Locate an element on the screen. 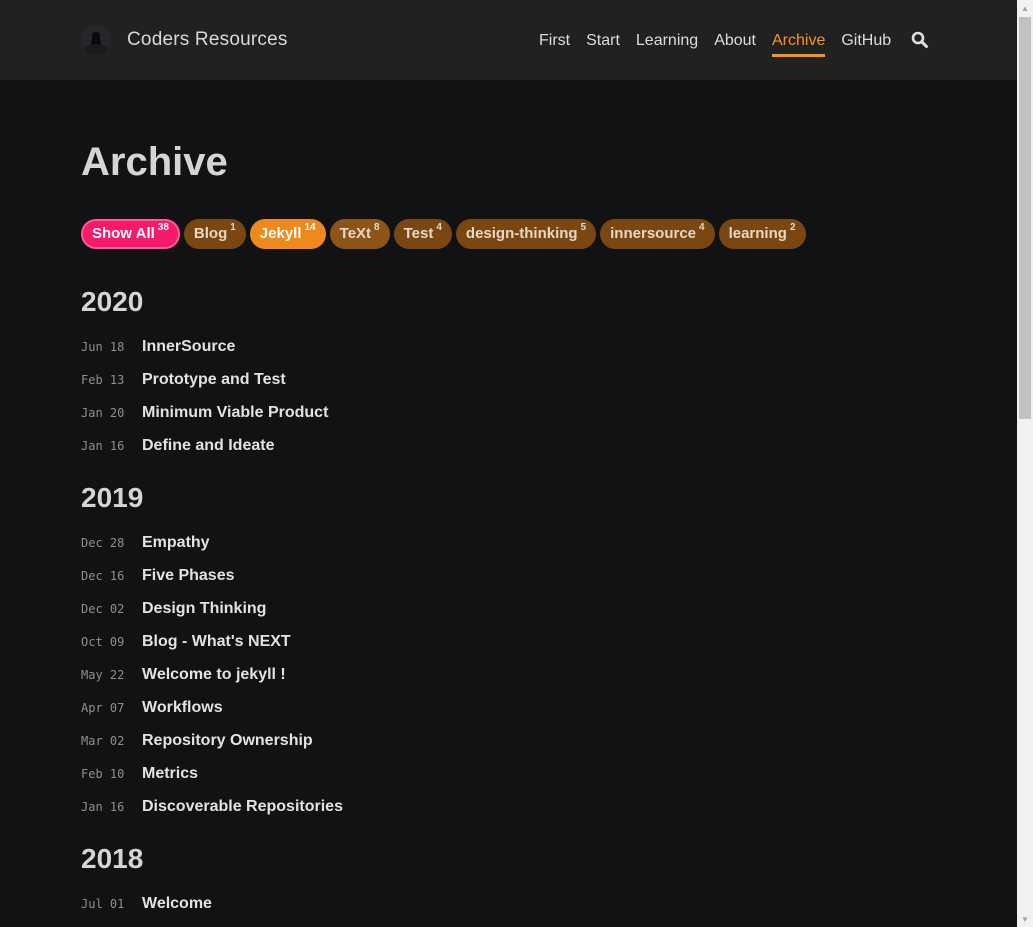  brand-link: Coders Resources is located at coordinates (184, 40).